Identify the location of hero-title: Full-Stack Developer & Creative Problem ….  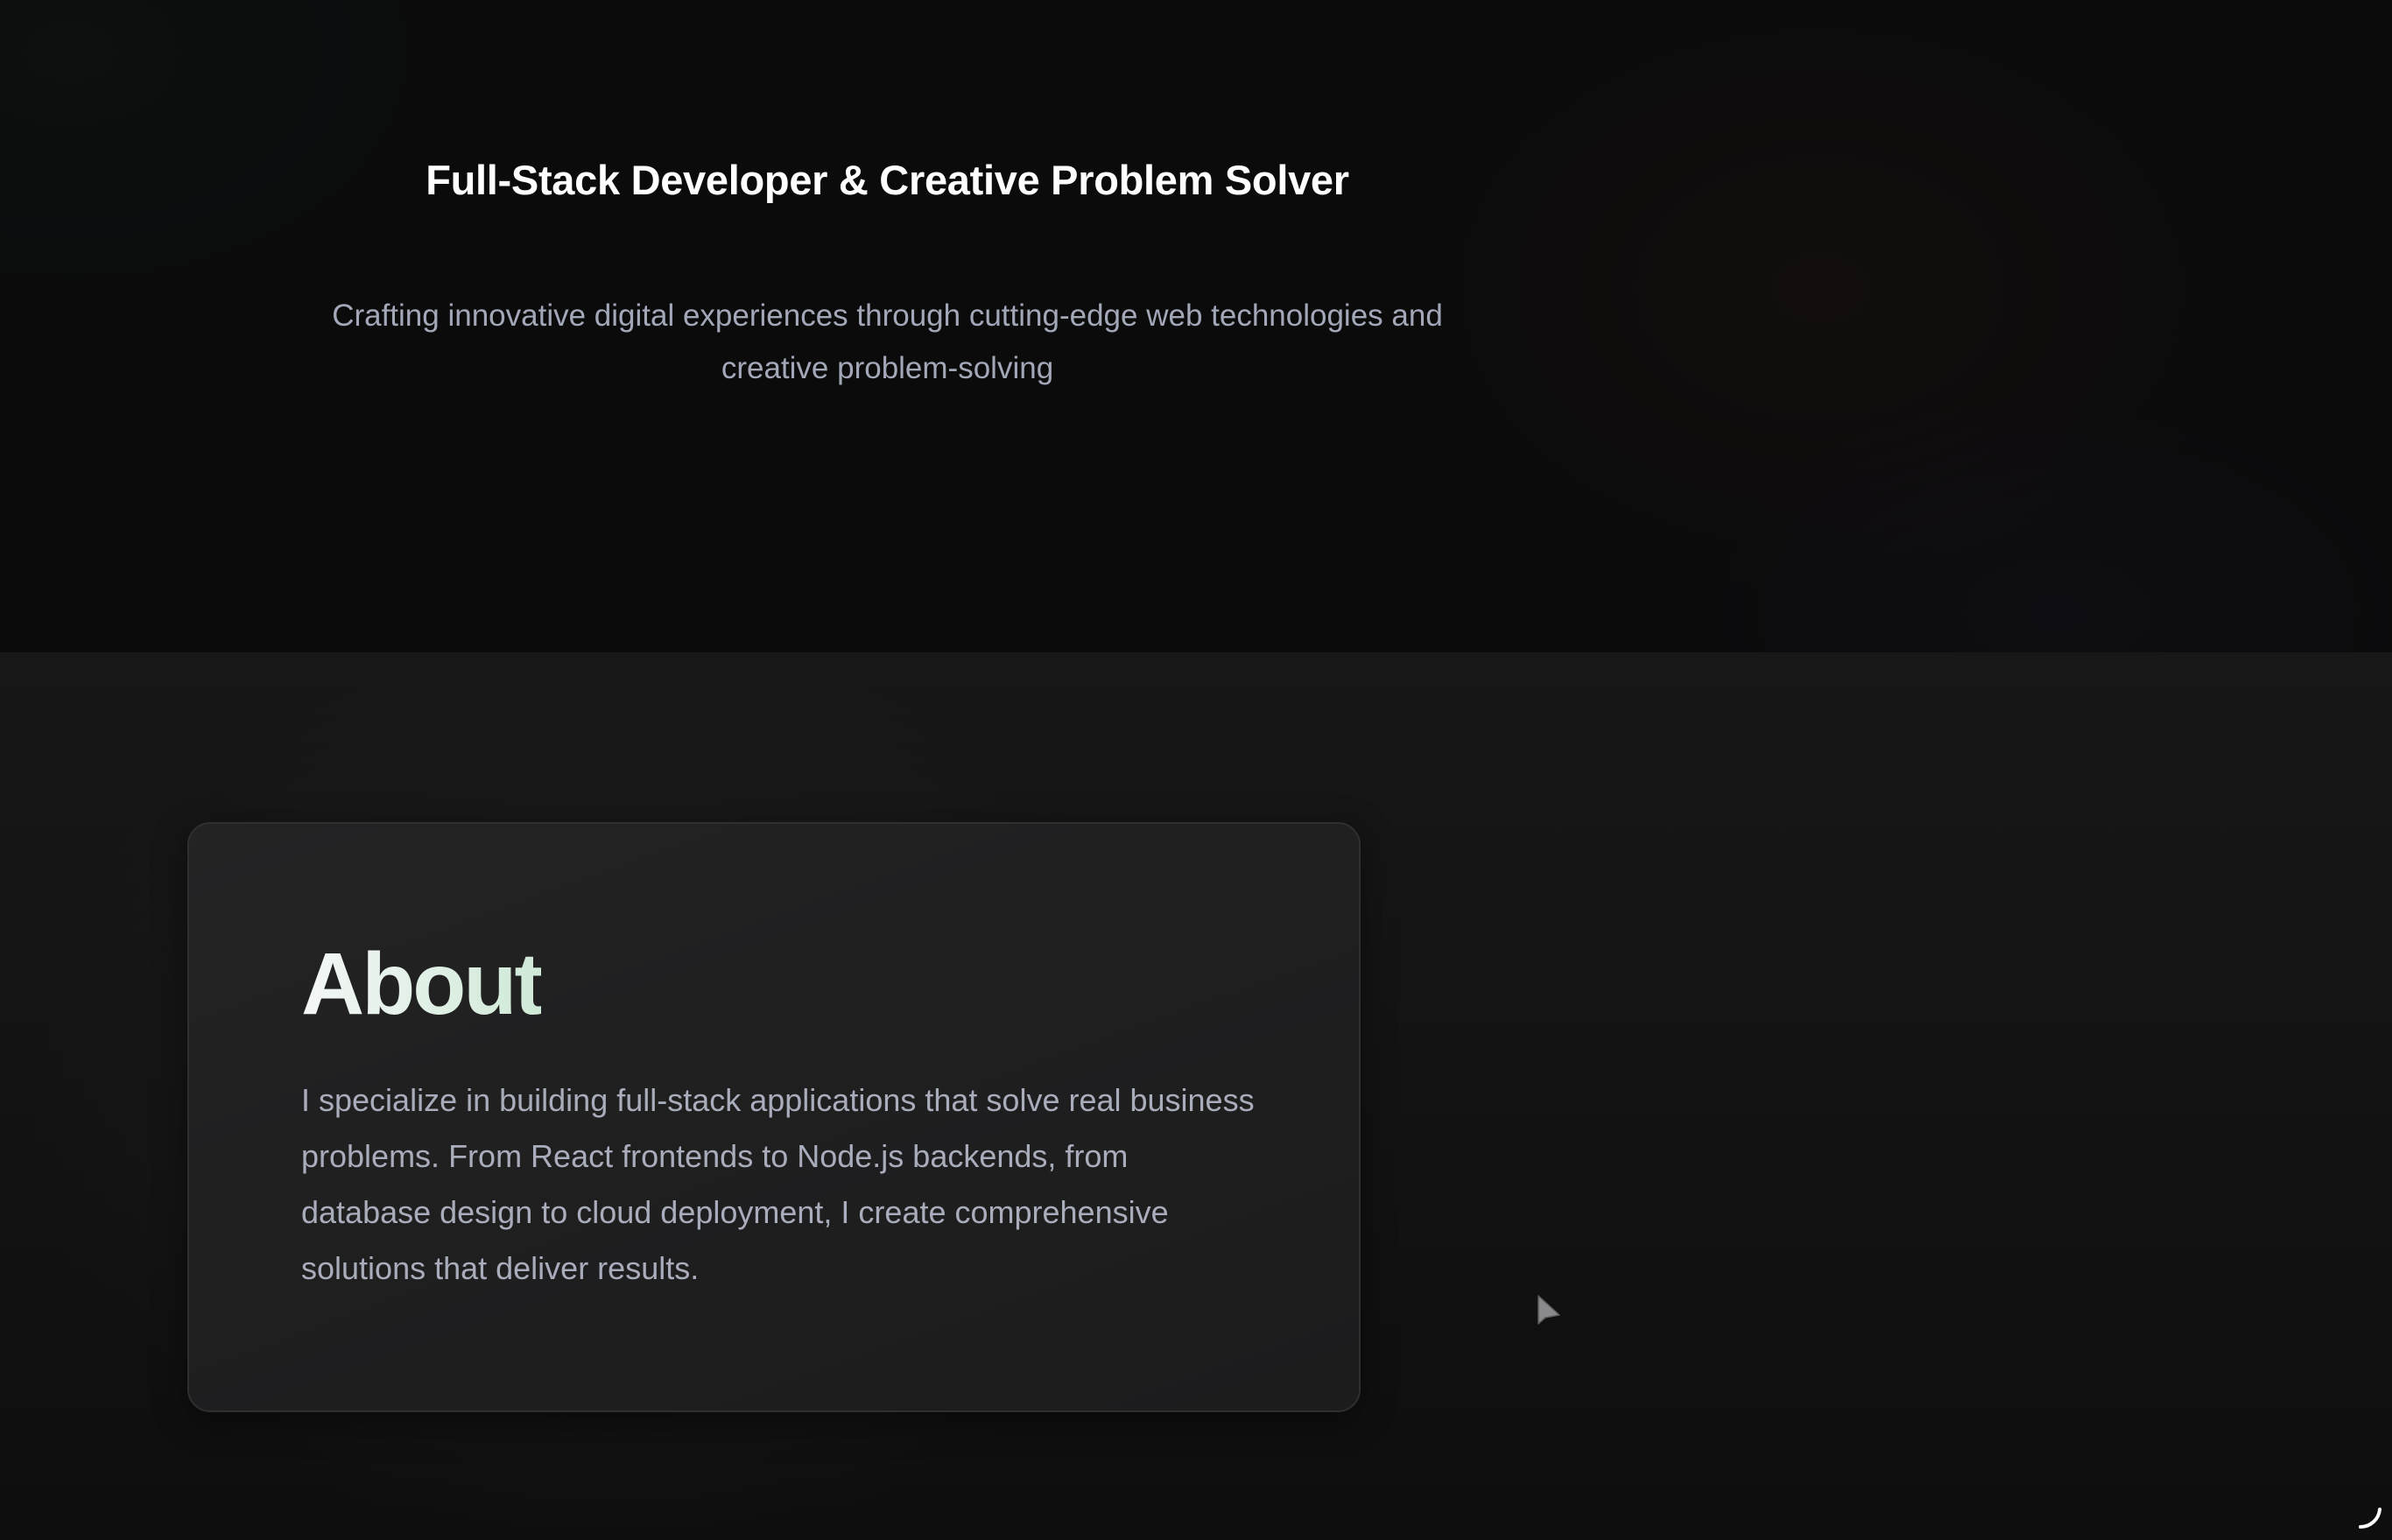
(887, 180).